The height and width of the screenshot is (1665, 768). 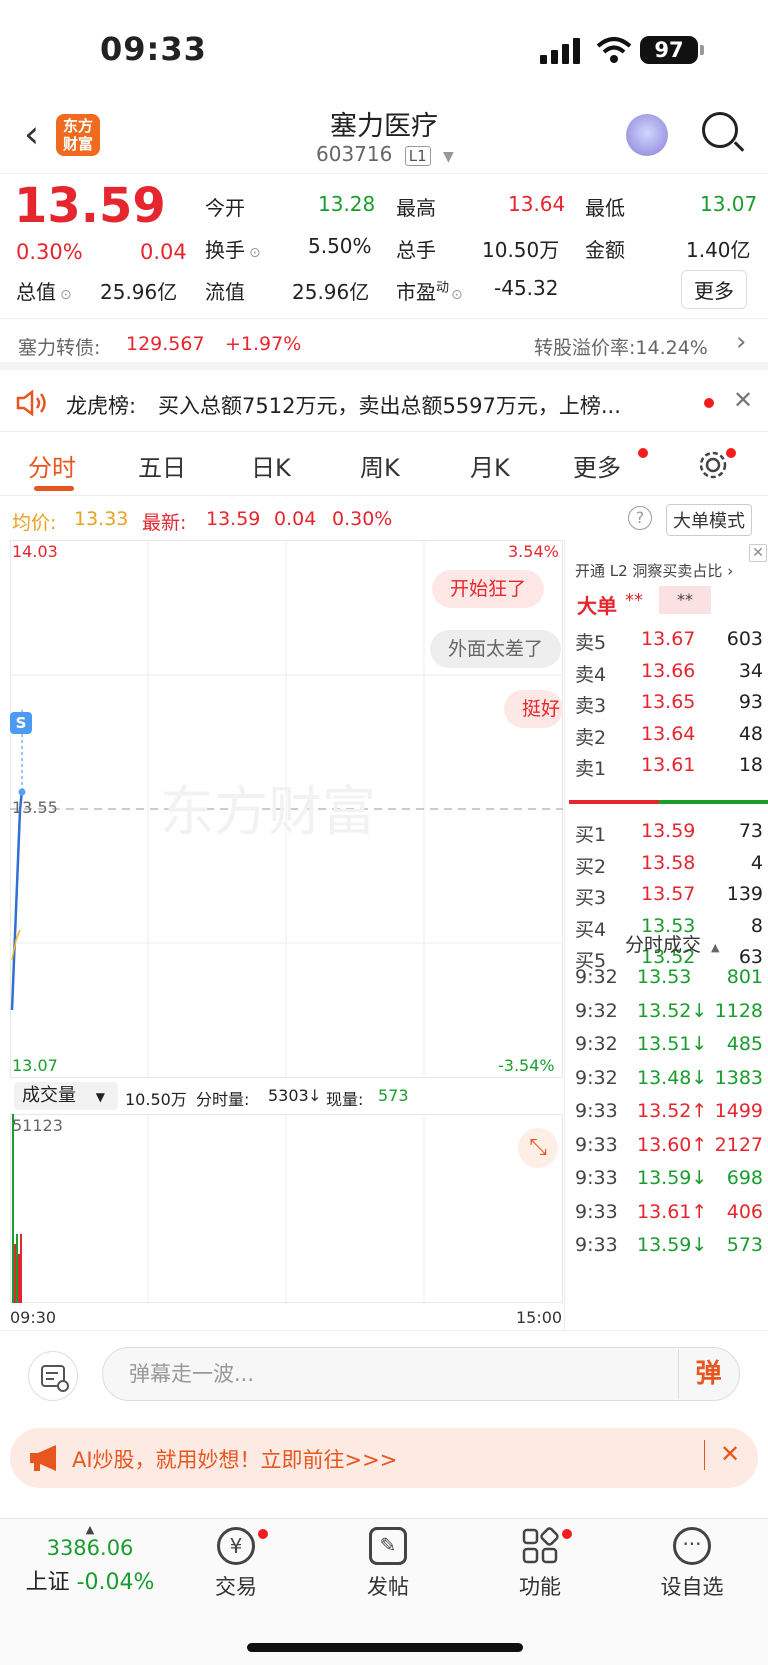 I want to click on intraday-summary-row: 均价: 13.33 最新: 13.59 0.04 0.30% ? 大单模式, so click(x=384, y=520).